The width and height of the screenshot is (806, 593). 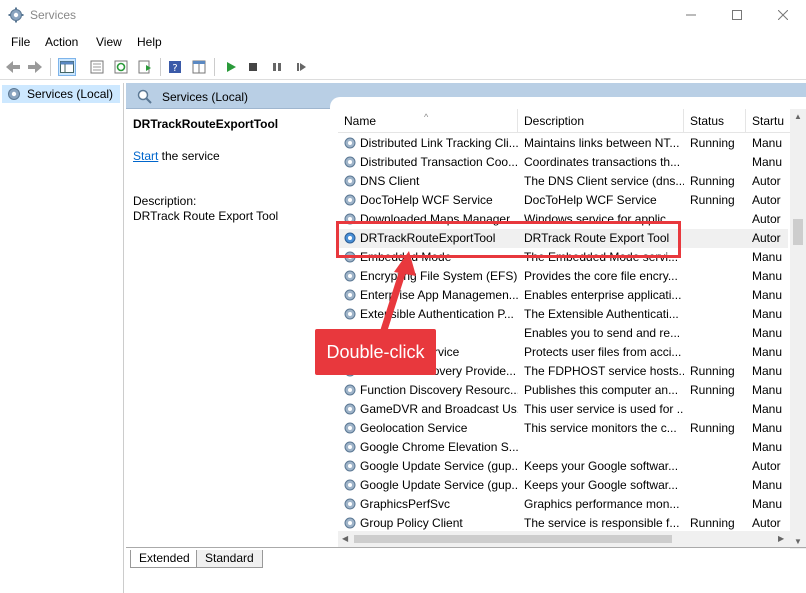 I want to click on minimize-button, so click(x=691, y=15).